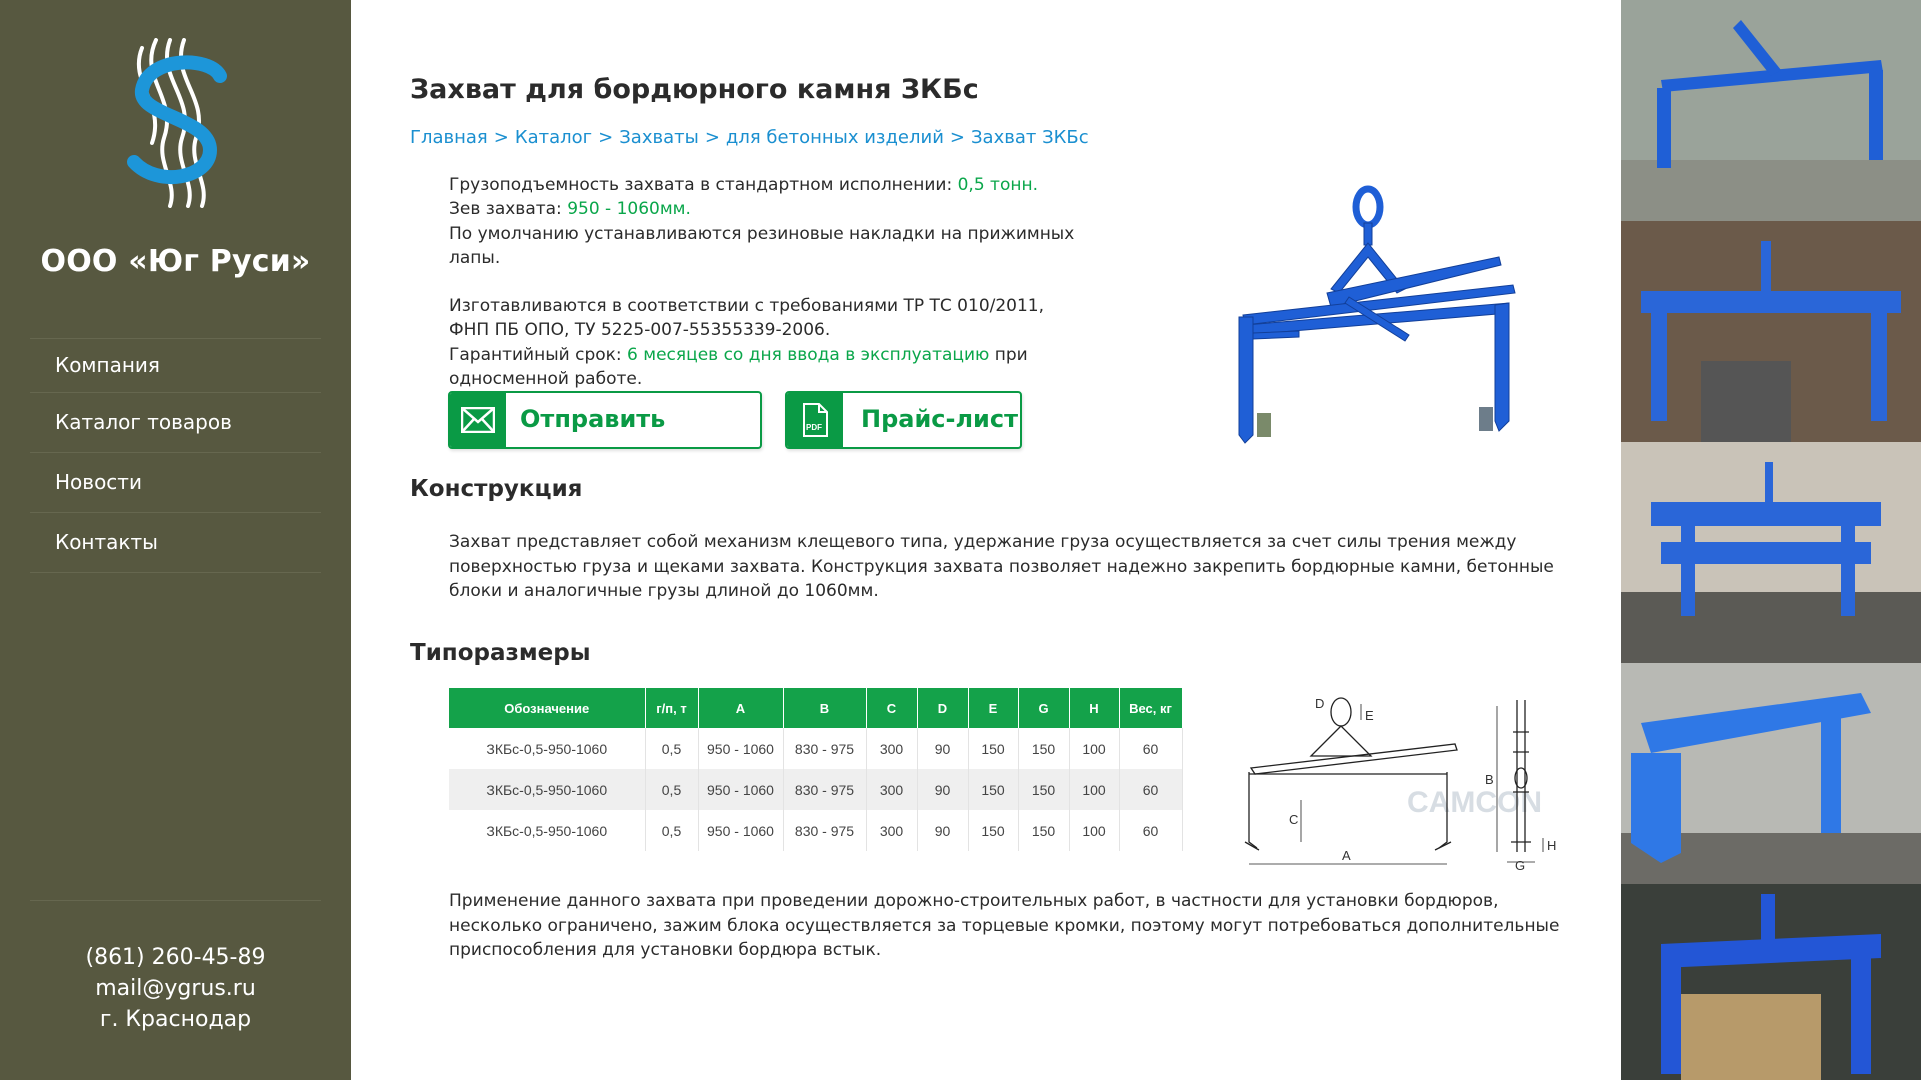 This screenshot has height=1080, width=1921. I want to click on price-list-button: PDF Прайс-лист, so click(903, 420).